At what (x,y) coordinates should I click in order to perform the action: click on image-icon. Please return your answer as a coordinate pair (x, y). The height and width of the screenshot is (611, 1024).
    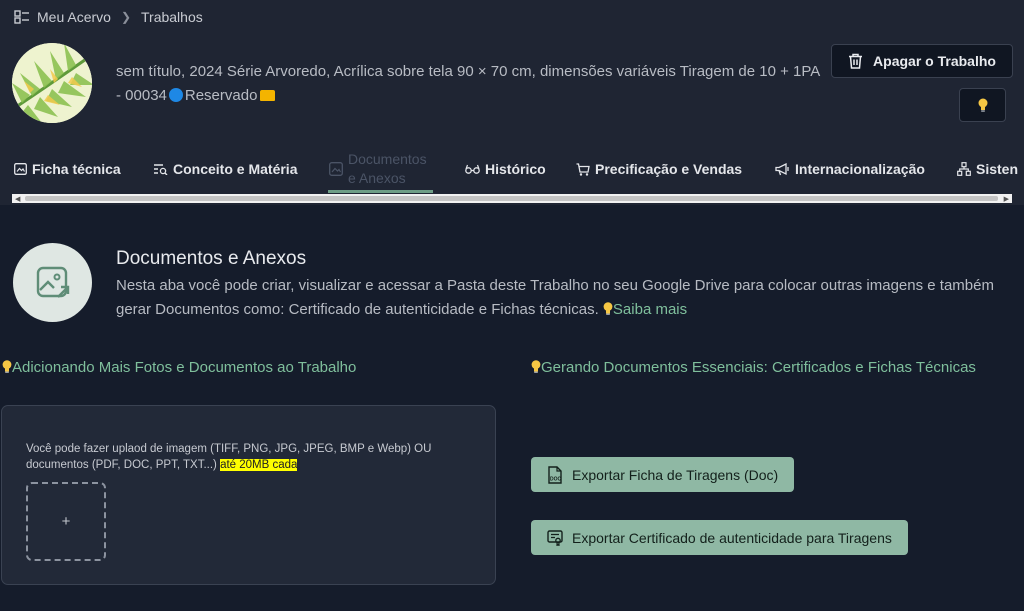
    Looking at the image, I should click on (336, 169).